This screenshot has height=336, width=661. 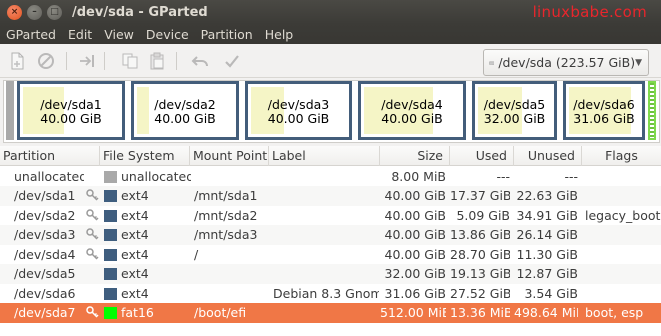 What do you see at coordinates (50, 156) in the screenshot?
I see `column-header-partition: Partition` at bounding box center [50, 156].